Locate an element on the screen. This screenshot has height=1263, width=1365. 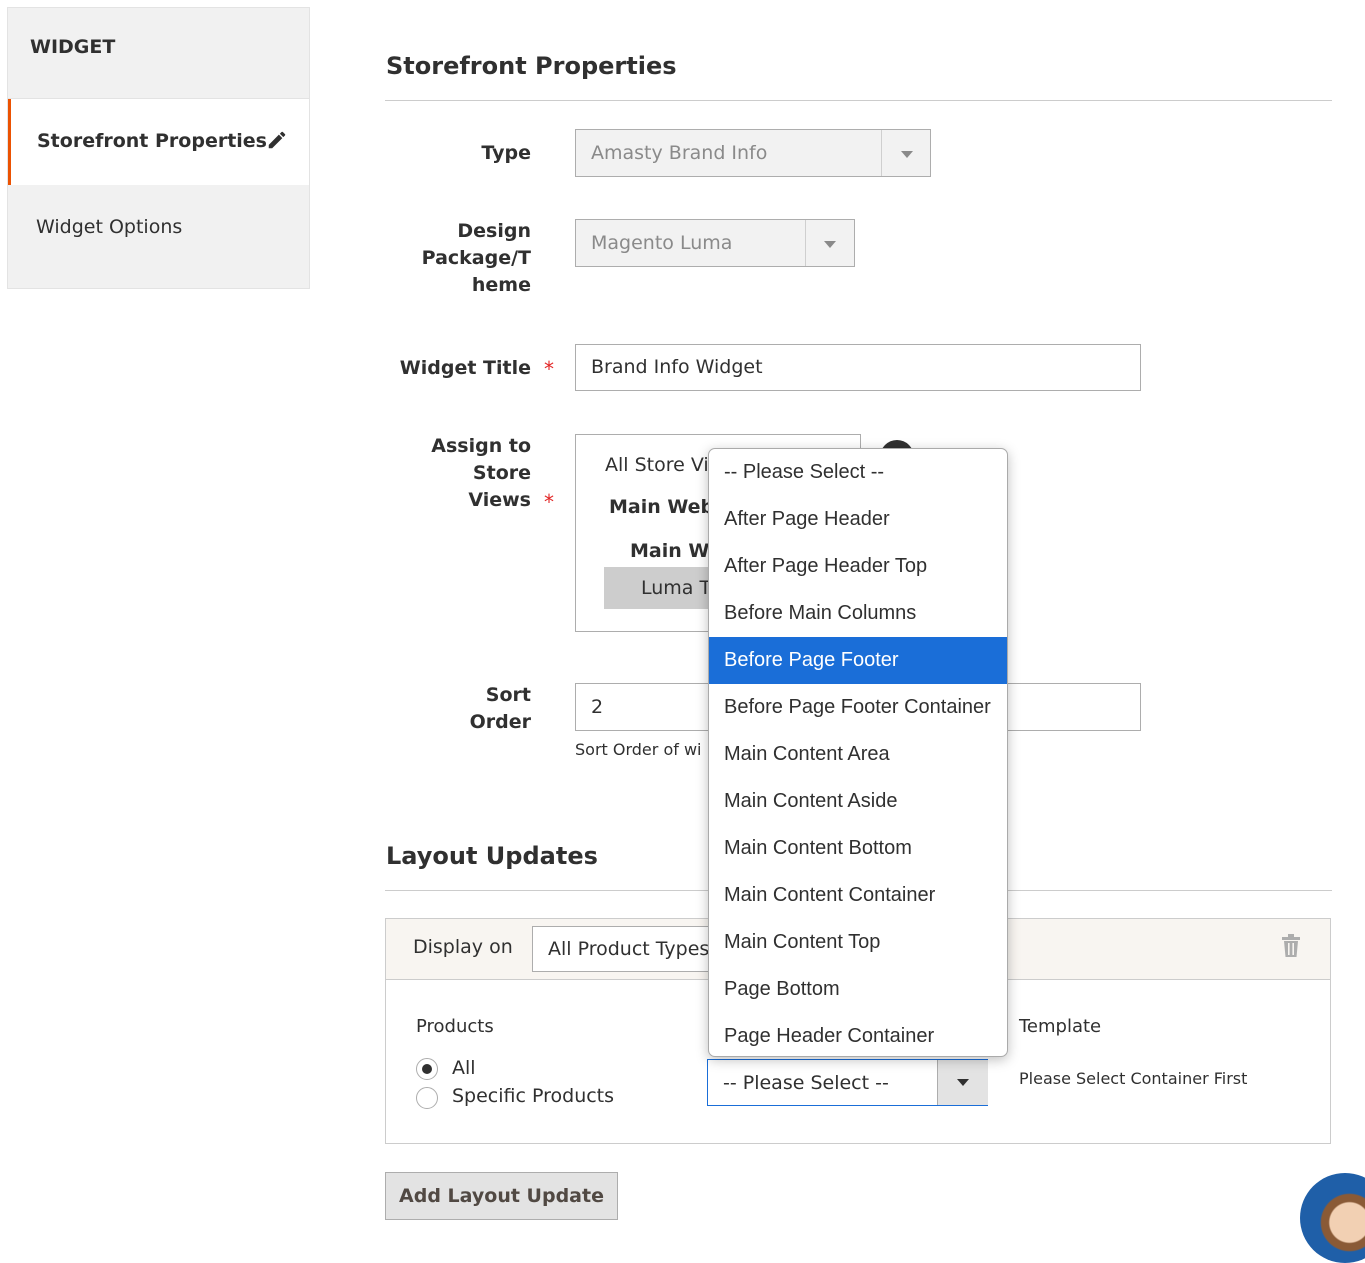
widget-title-label: Widget Title is located at coordinates (465, 368).